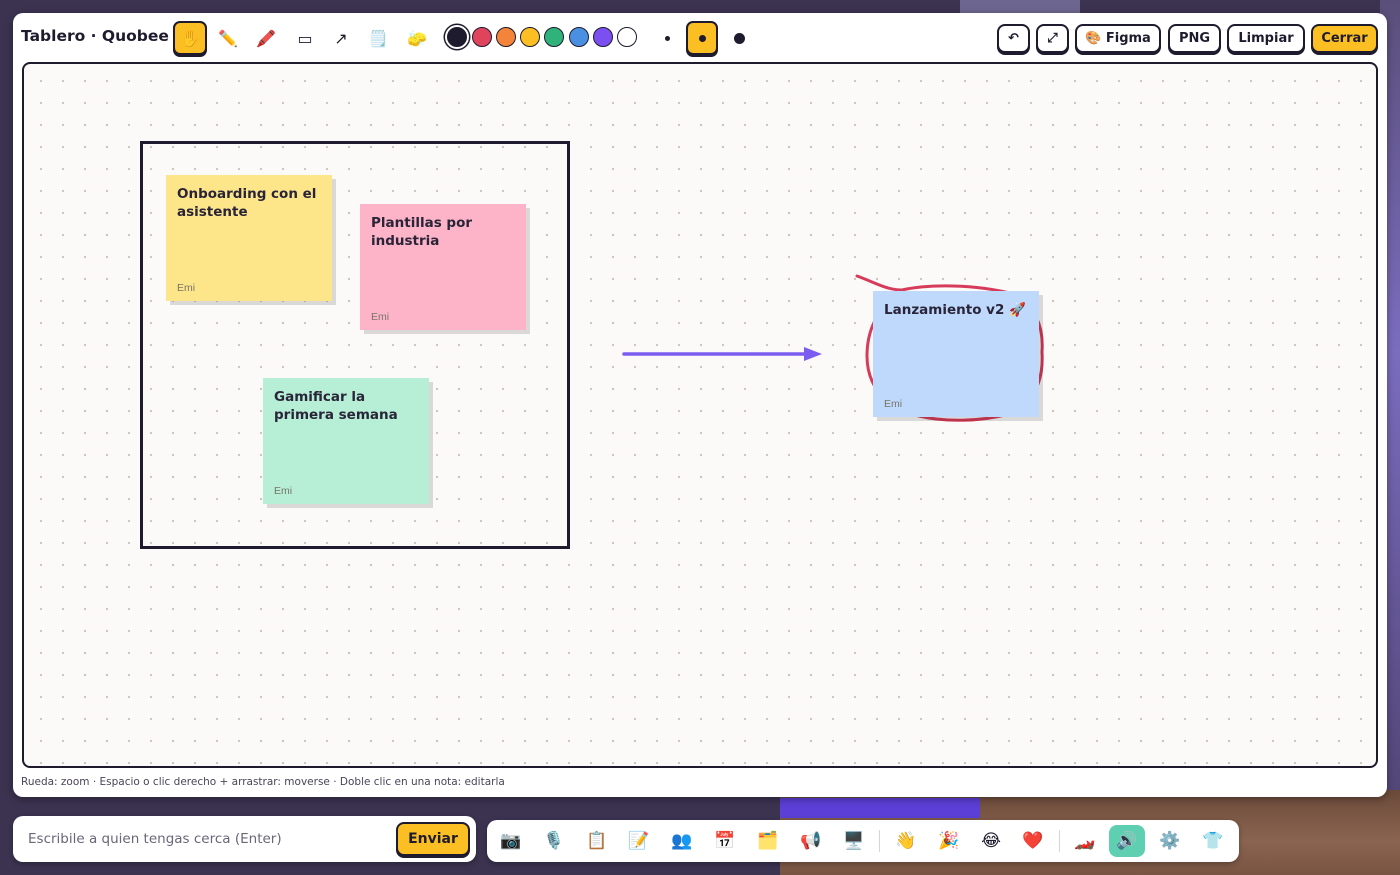  I want to click on board-title: Tablero · Quobee, so click(95, 36).